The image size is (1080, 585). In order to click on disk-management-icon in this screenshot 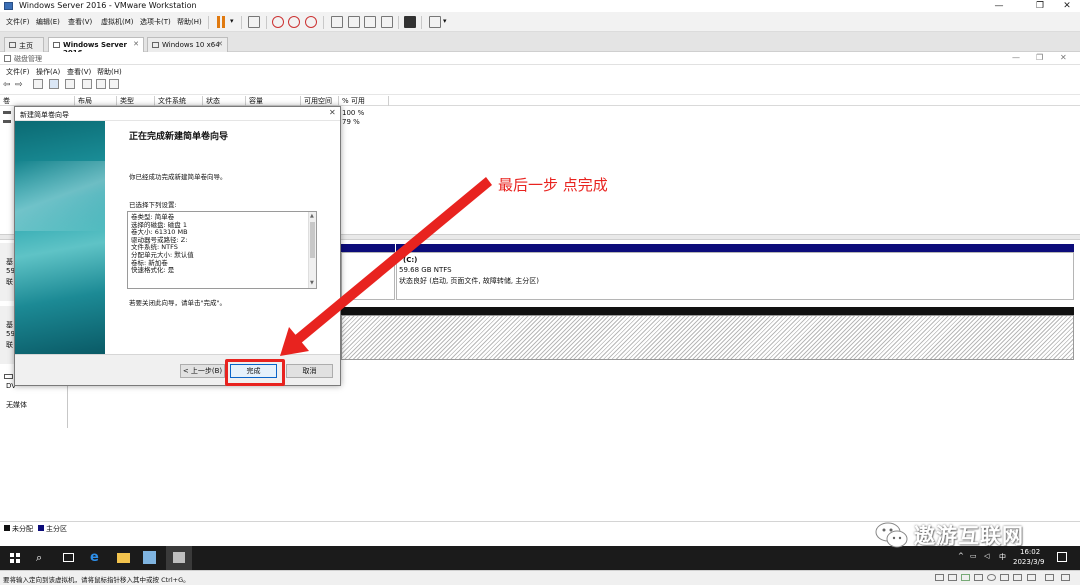, I will do `click(179, 557)`.